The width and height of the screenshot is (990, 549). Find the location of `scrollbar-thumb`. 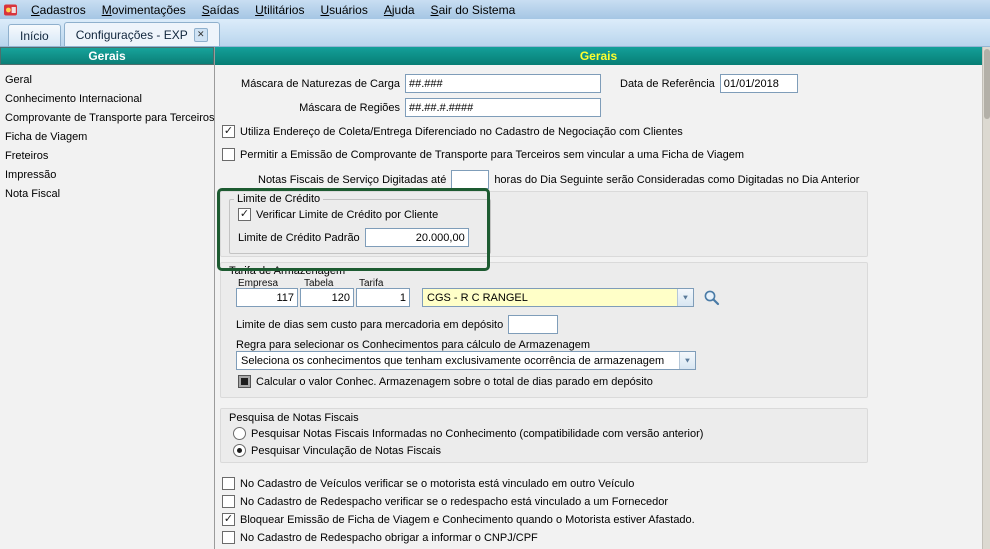

scrollbar-thumb is located at coordinates (987, 84).